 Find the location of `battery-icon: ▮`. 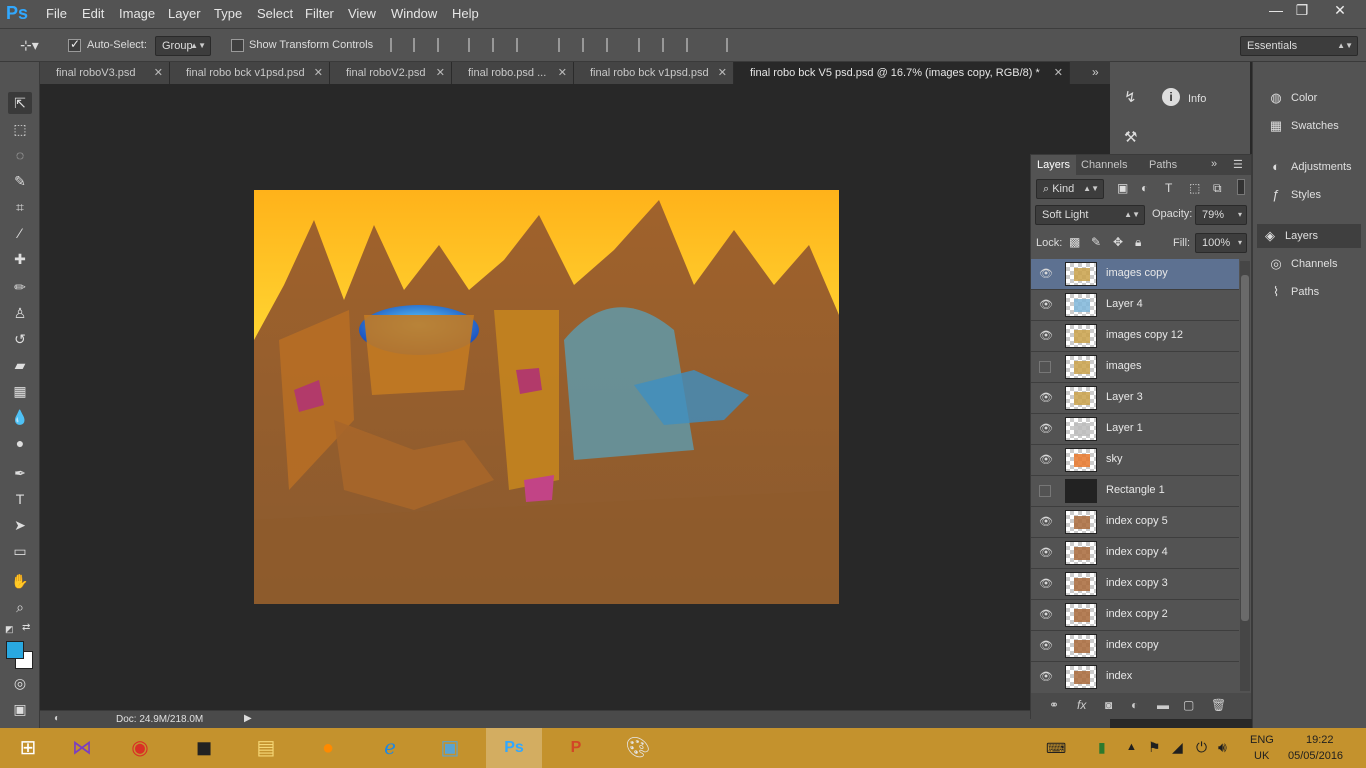

battery-icon: ▮ is located at coordinates (1102, 747).